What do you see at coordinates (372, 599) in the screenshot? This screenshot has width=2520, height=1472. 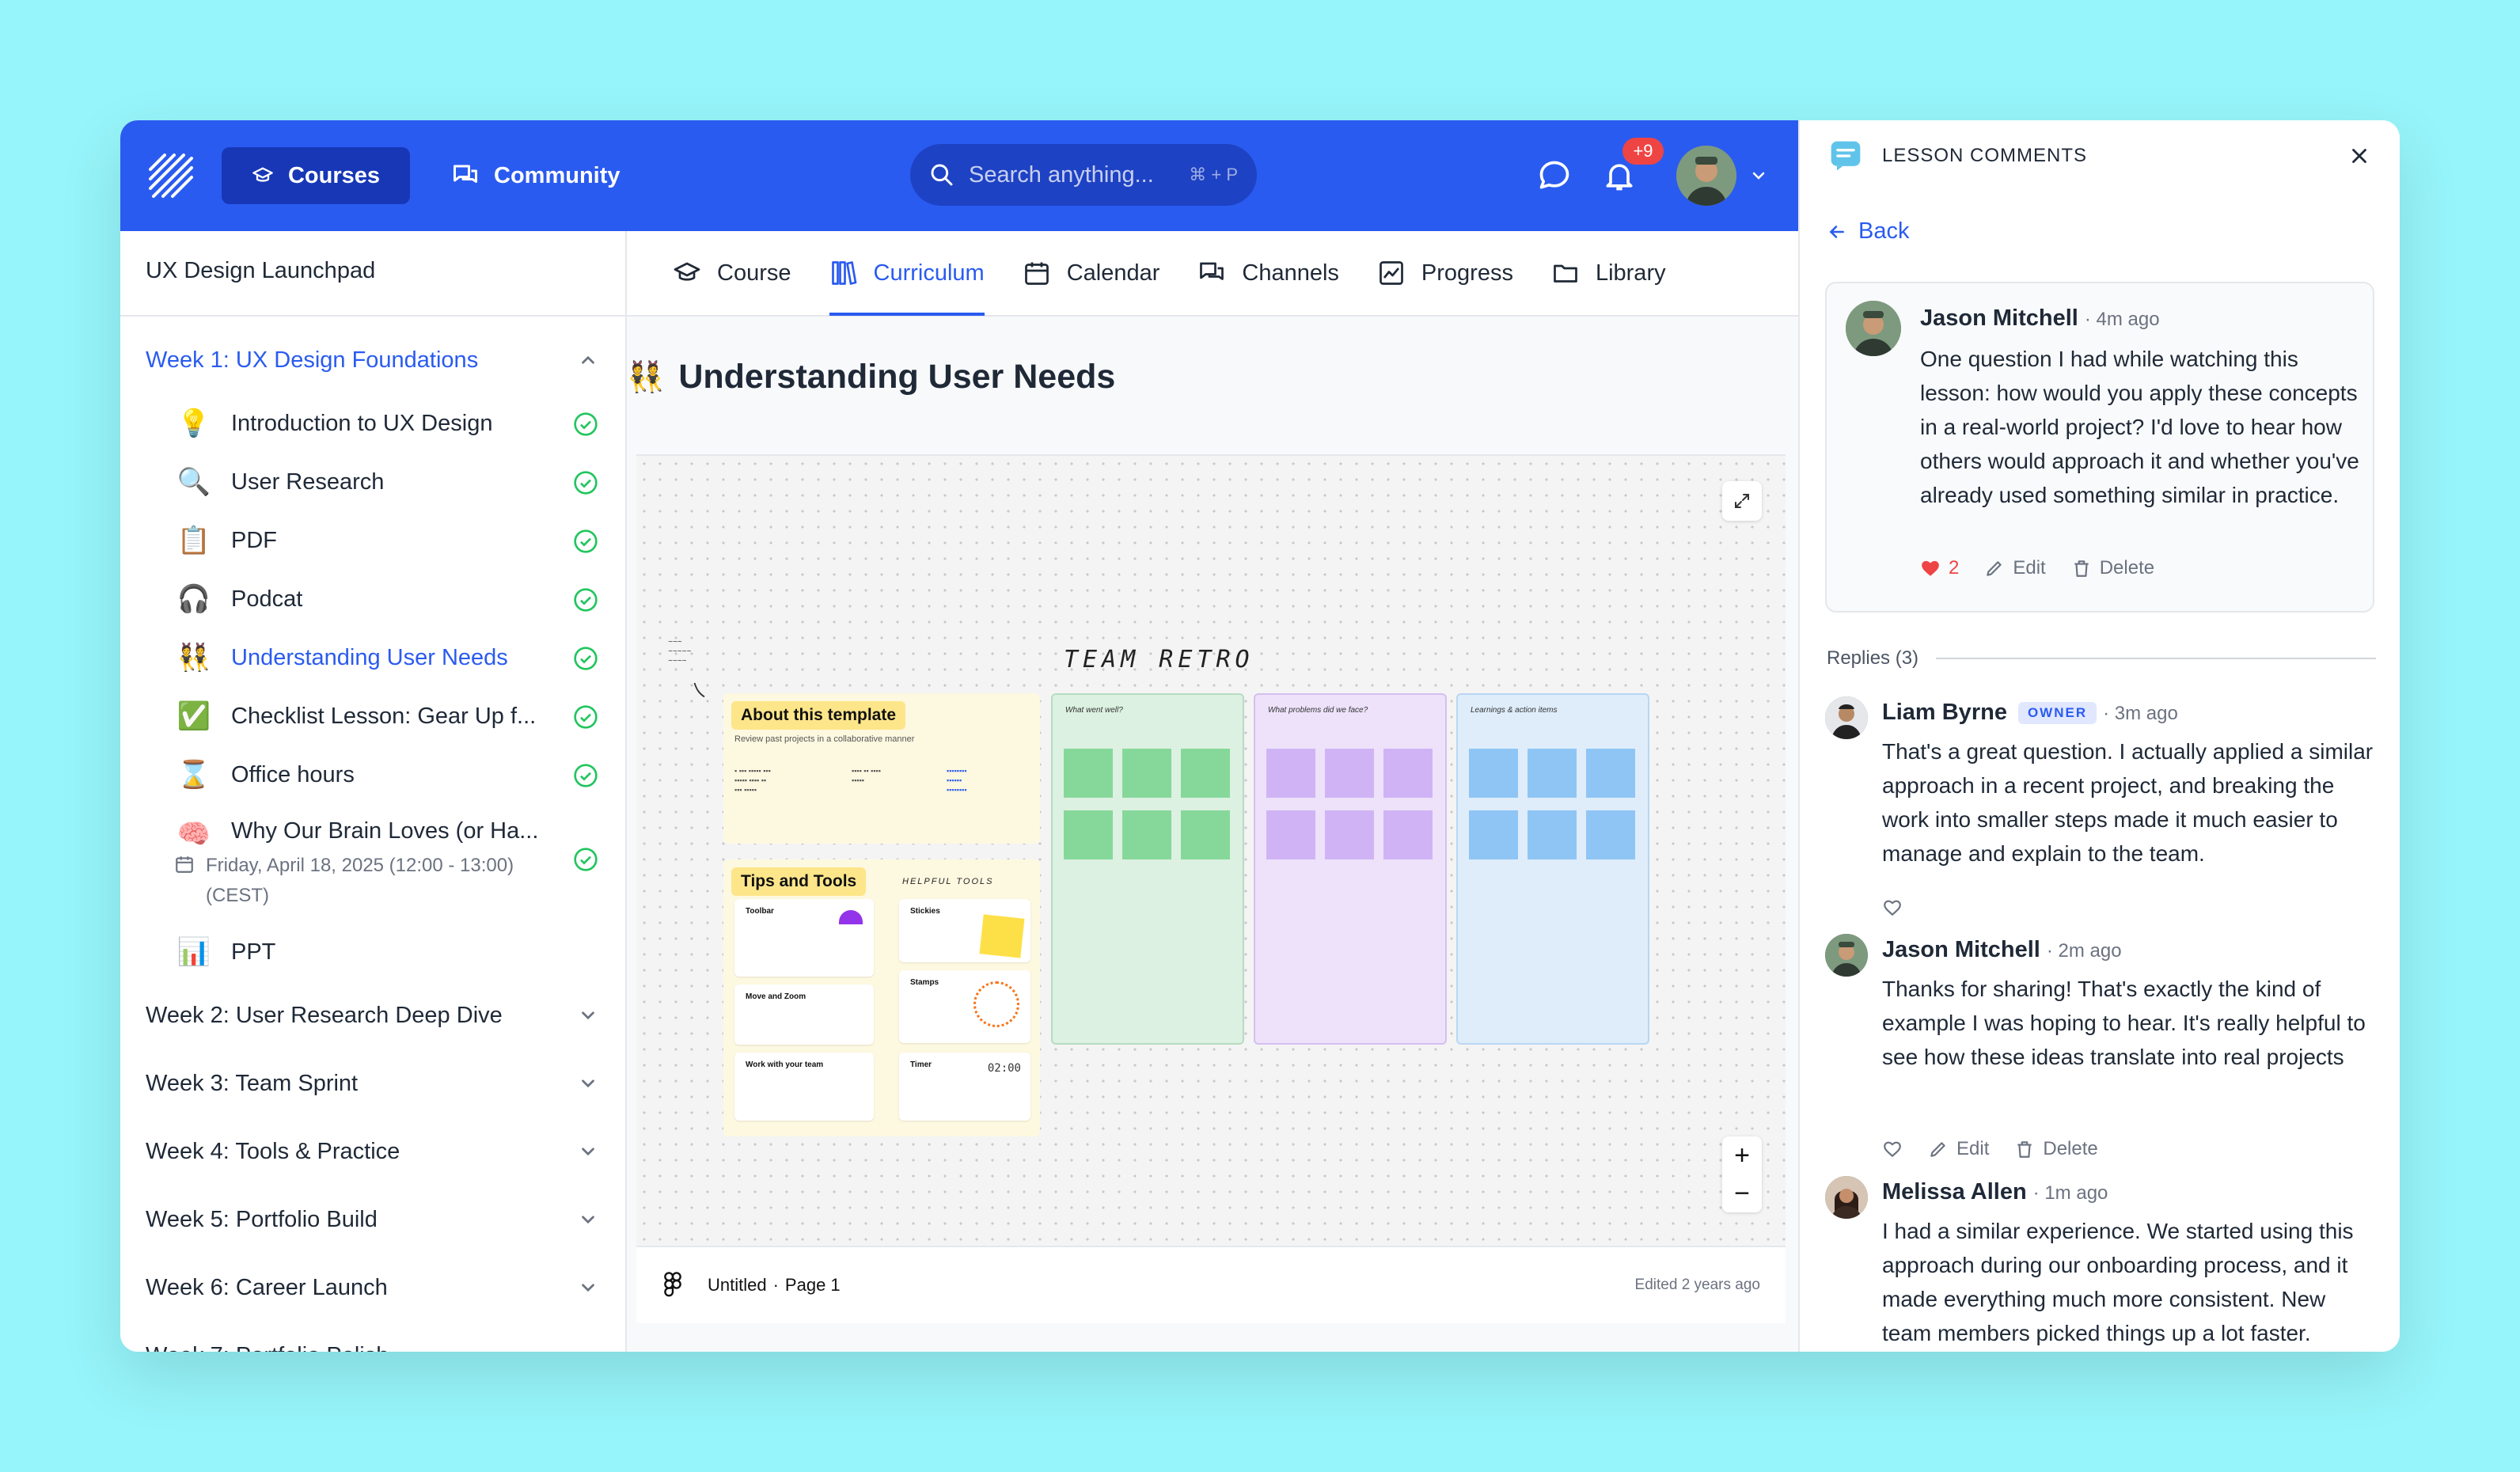 I see `lesson-item: 🎧 Podcat` at bounding box center [372, 599].